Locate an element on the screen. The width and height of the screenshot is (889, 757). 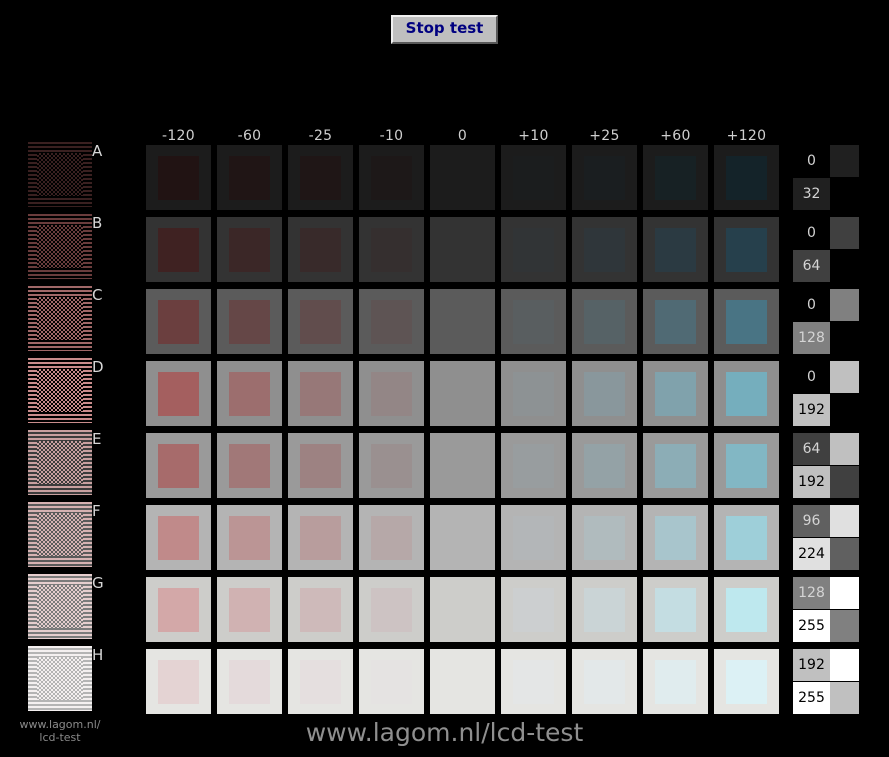
grid-cell-d--120 is located at coordinates (178, 393).